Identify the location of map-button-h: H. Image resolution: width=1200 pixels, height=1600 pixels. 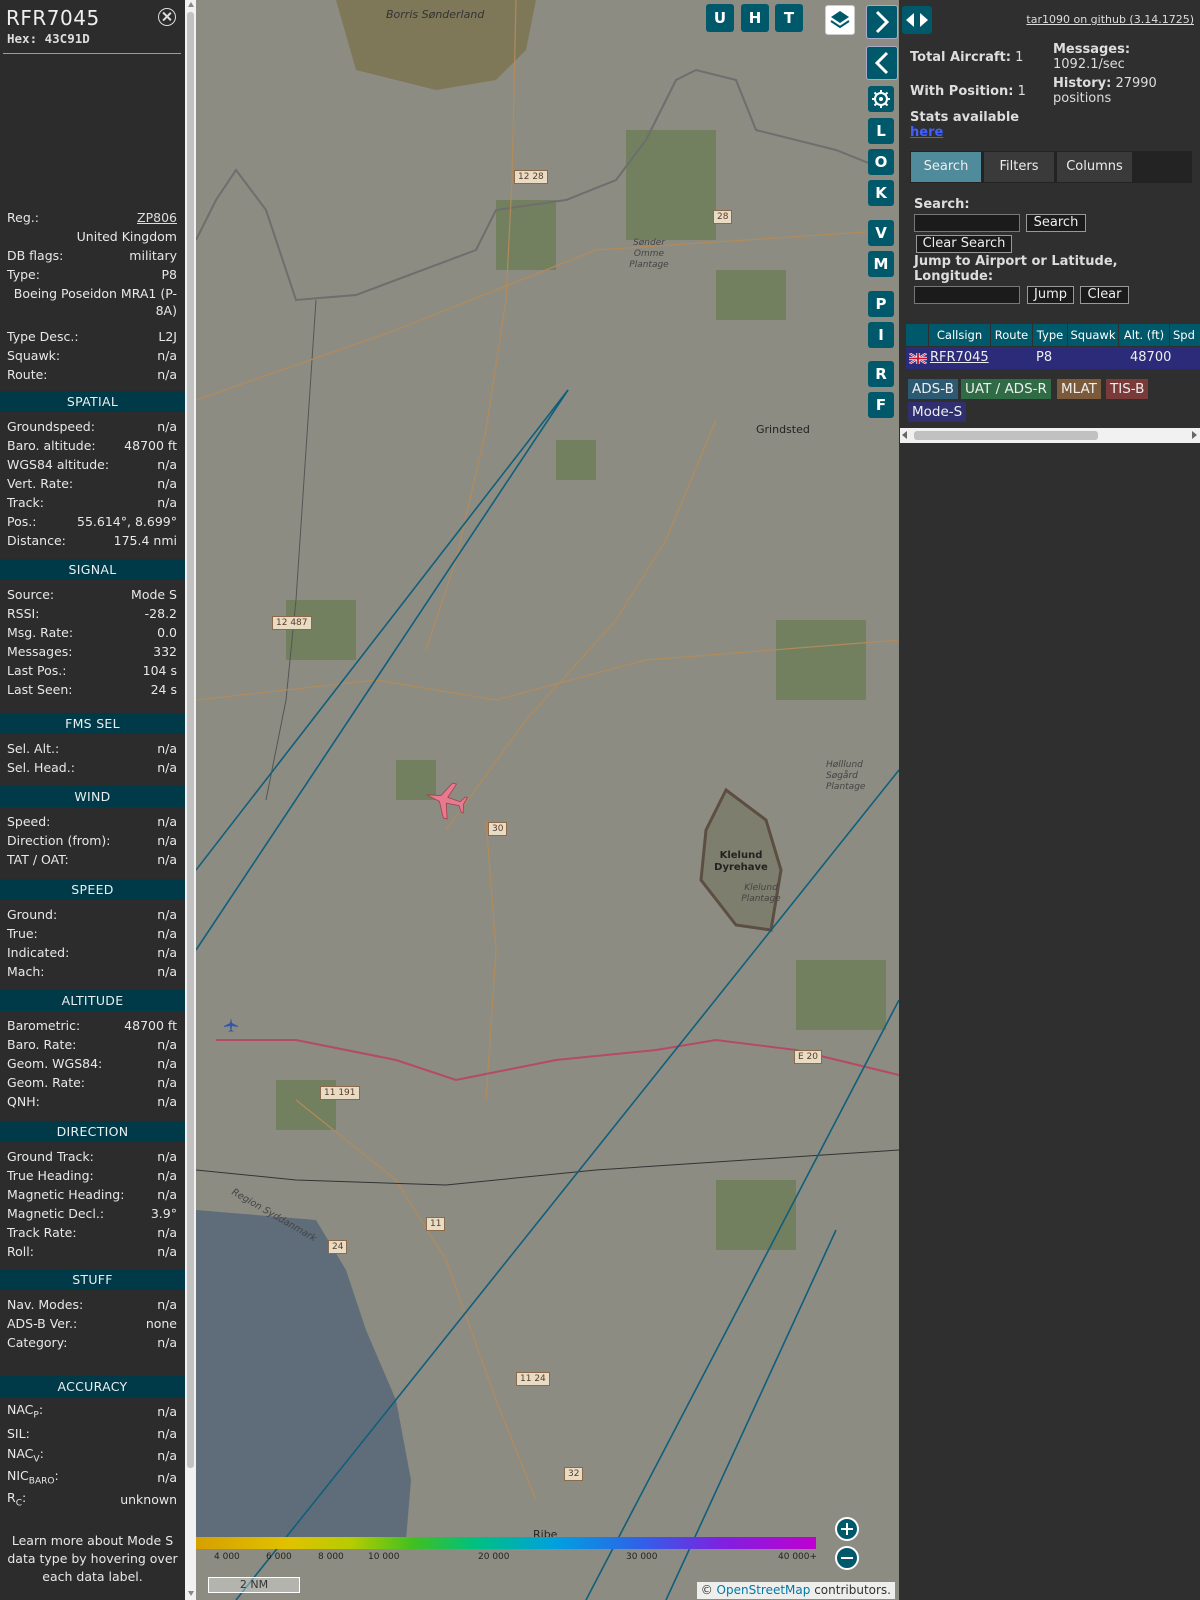
(755, 18).